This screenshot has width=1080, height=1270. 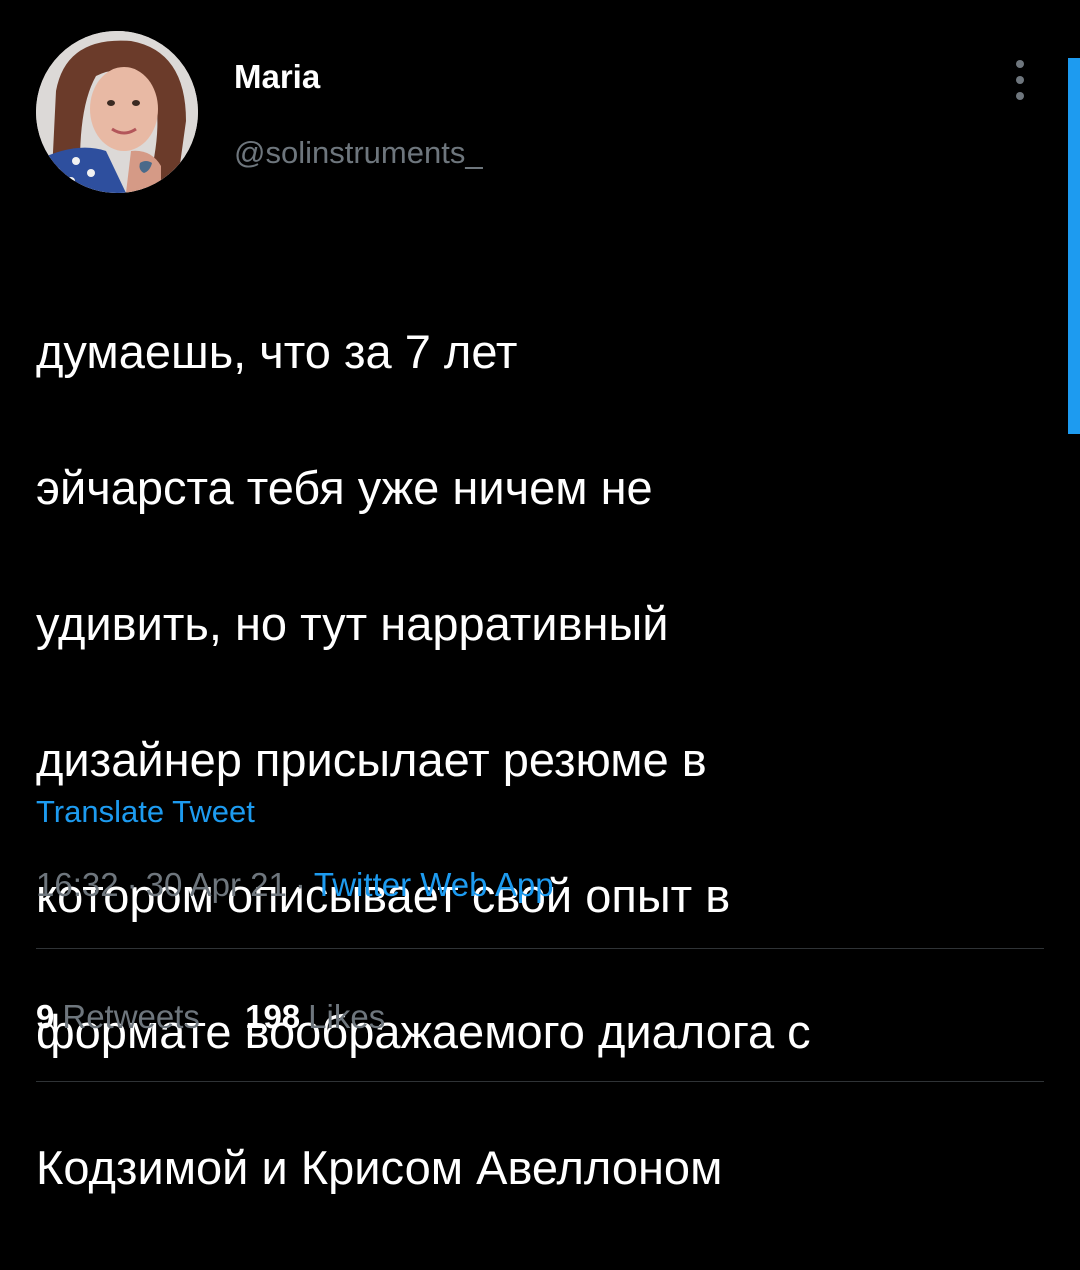 What do you see at coordinates (216, 884) in the screenshot?
I see `tweet-date: 30 Apr 21` at bounding box center [216, 884].